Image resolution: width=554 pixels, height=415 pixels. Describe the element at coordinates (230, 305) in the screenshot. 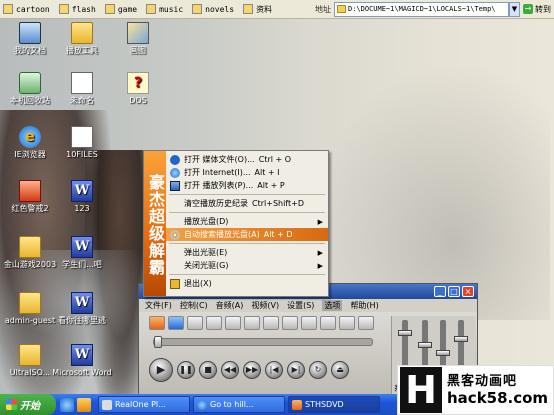

I see `menu-audio: 音频(A)` at that location.